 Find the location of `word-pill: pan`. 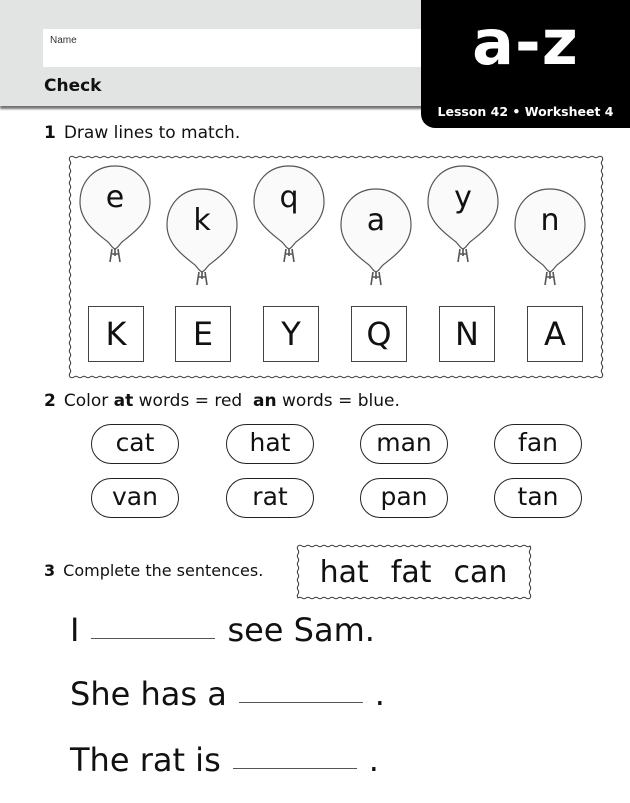

word-pill: pan is located at coordinates (404, 498).